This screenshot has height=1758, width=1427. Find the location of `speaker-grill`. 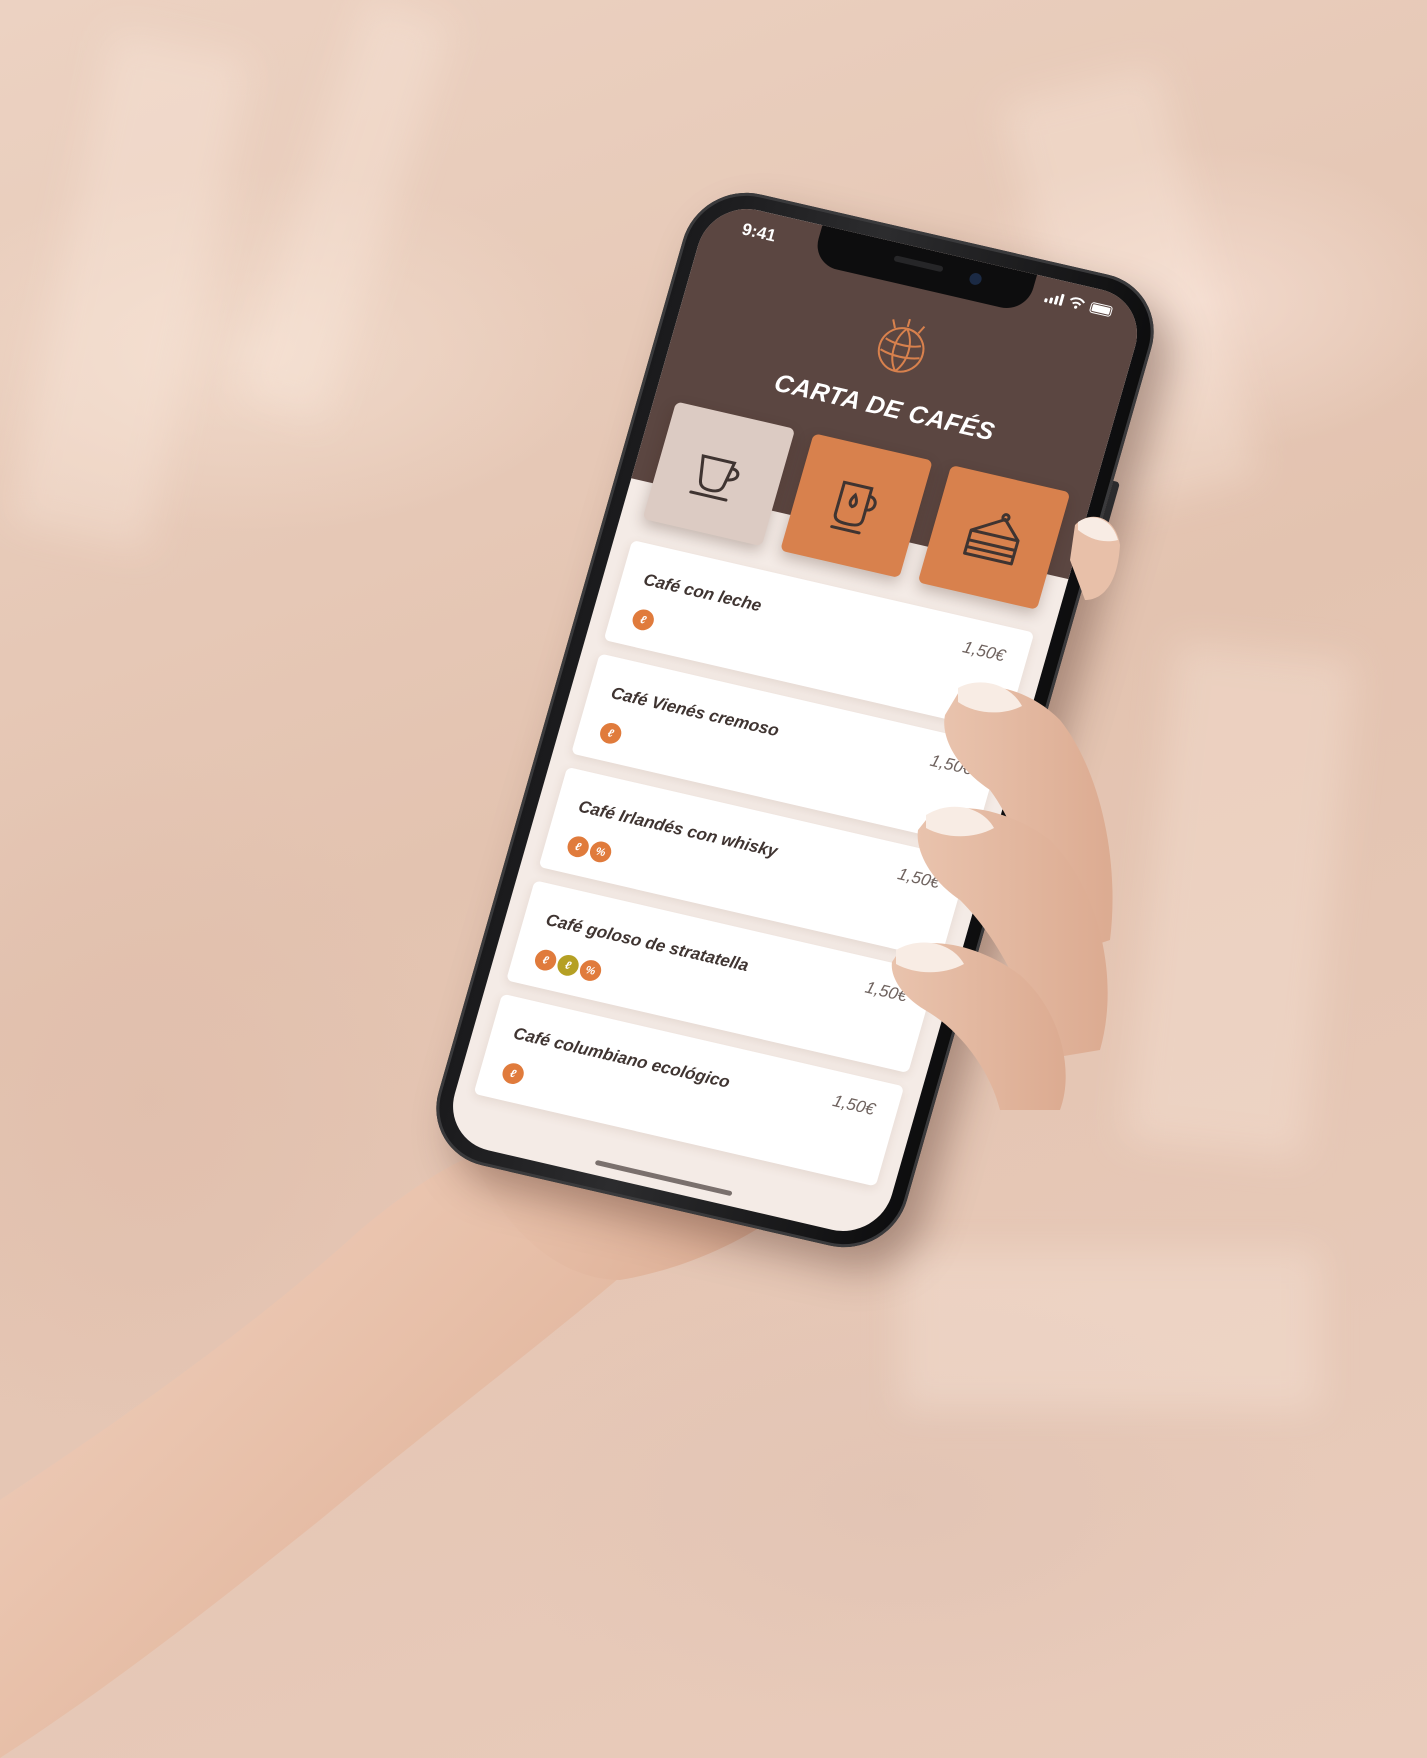

speaker-grill is located at coordinates (918, 264).